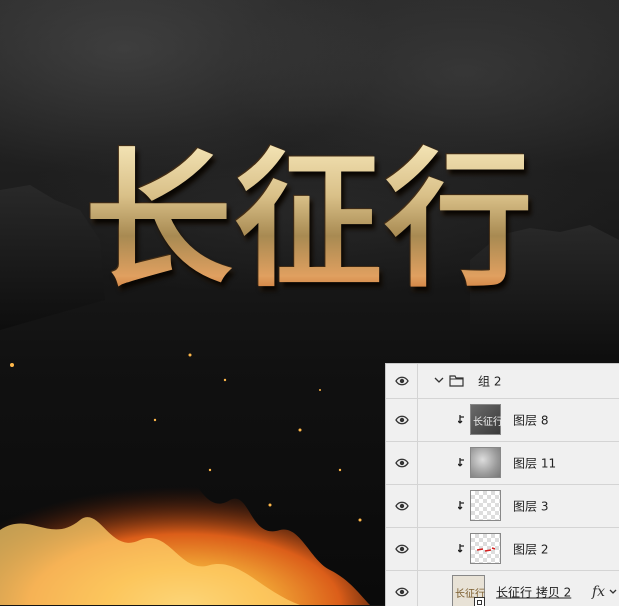  I want to click on layer-row: 长征行 长征行 拷贝 2 fx, so click(502, 588).